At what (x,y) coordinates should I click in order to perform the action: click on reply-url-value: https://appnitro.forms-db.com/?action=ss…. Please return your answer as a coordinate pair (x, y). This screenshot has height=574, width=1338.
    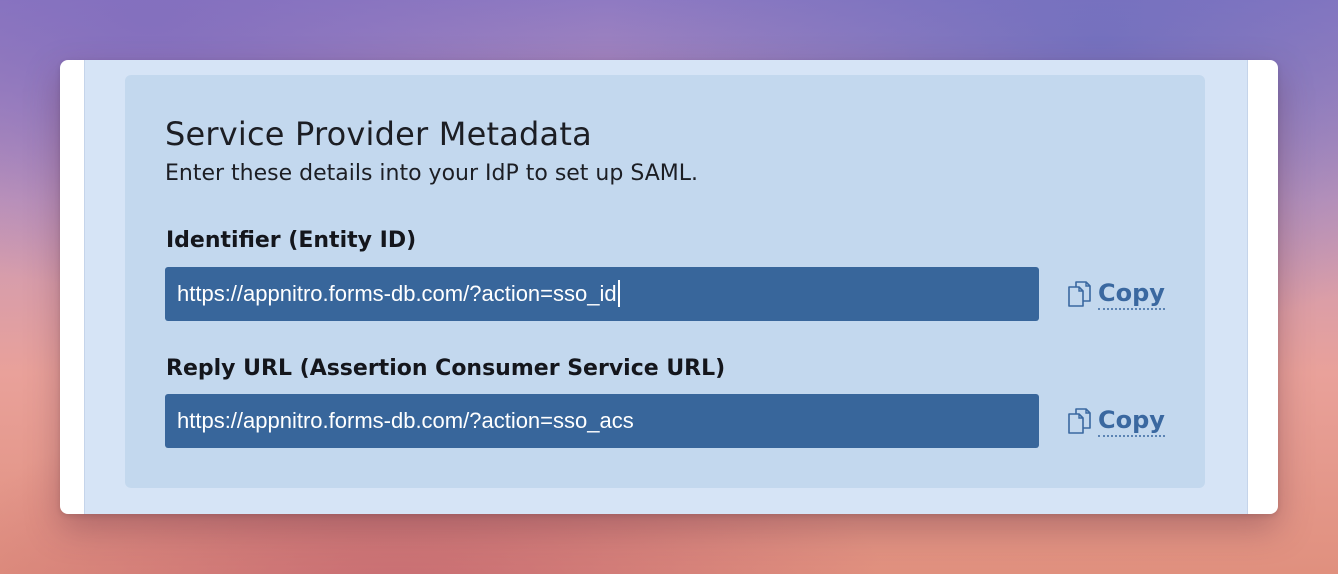
    Looking at the image, I should click on (405, 420).